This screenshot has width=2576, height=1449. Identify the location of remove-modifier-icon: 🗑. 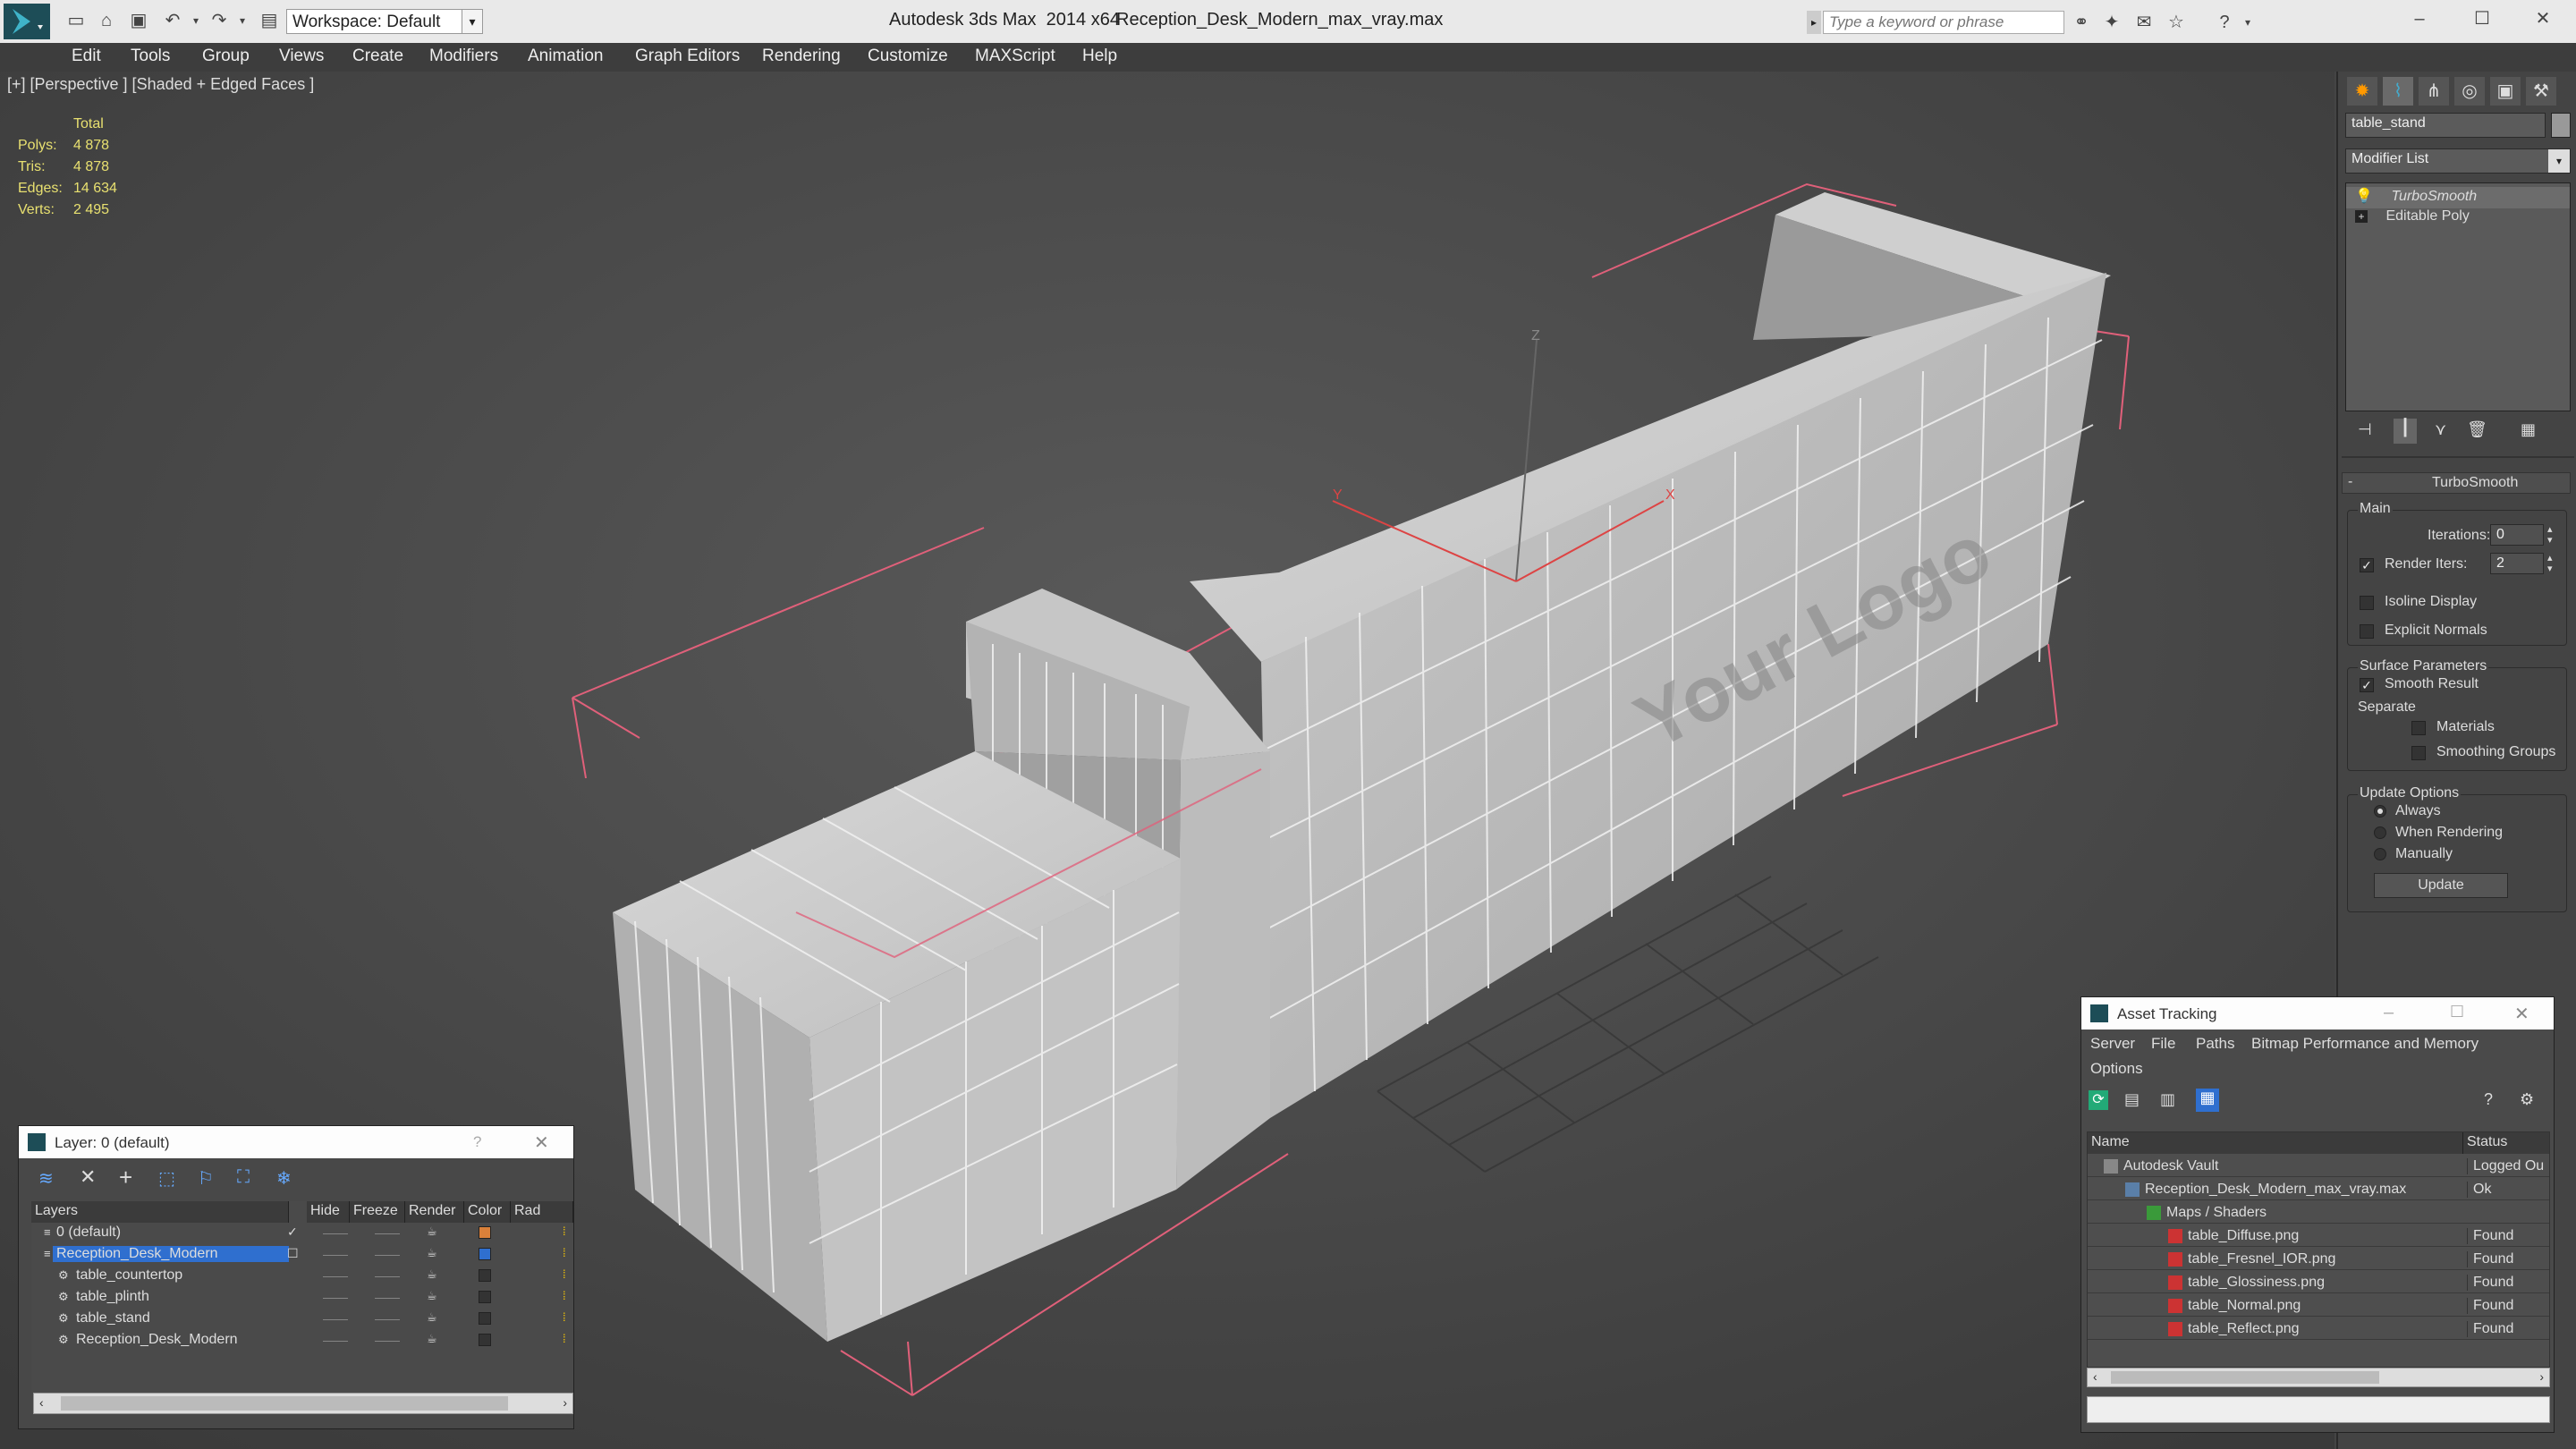
(2477, 429).